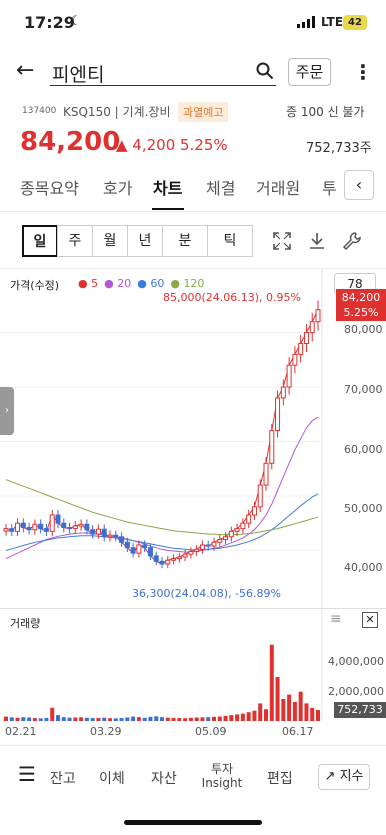 Image resolution: width=386 pixels, height=835 pixels. Describe the element at coordinates (317, 241) in the screenshot. I see `download-icon` at that location.